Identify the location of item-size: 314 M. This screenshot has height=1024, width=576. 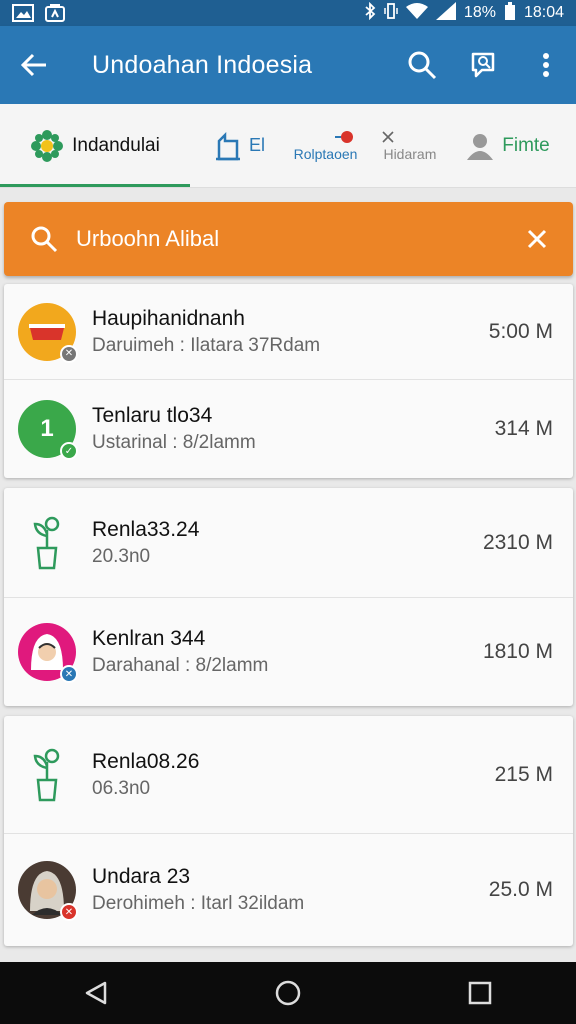
(523, 428).